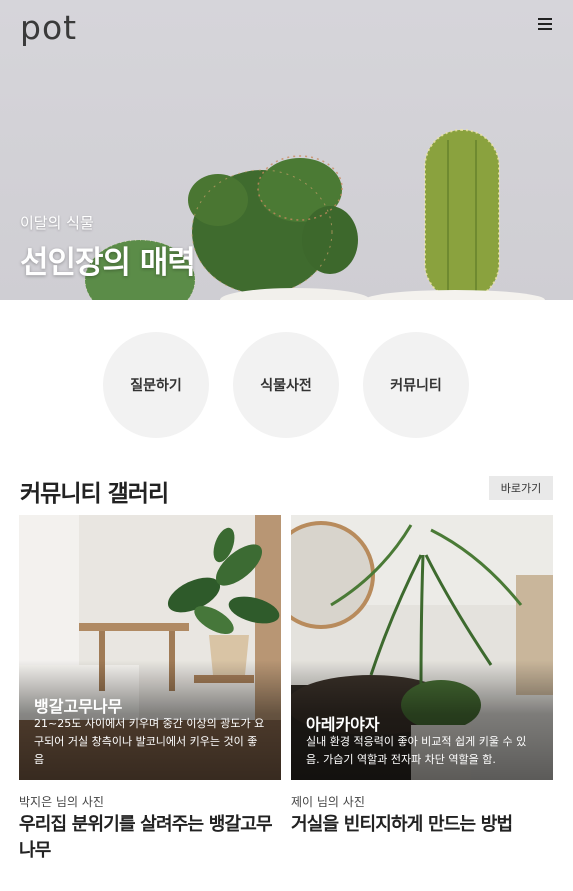 The width and height of the screenshot is (573, 891). I want to click on community-button: 커뮤니티, so click(416, 385).